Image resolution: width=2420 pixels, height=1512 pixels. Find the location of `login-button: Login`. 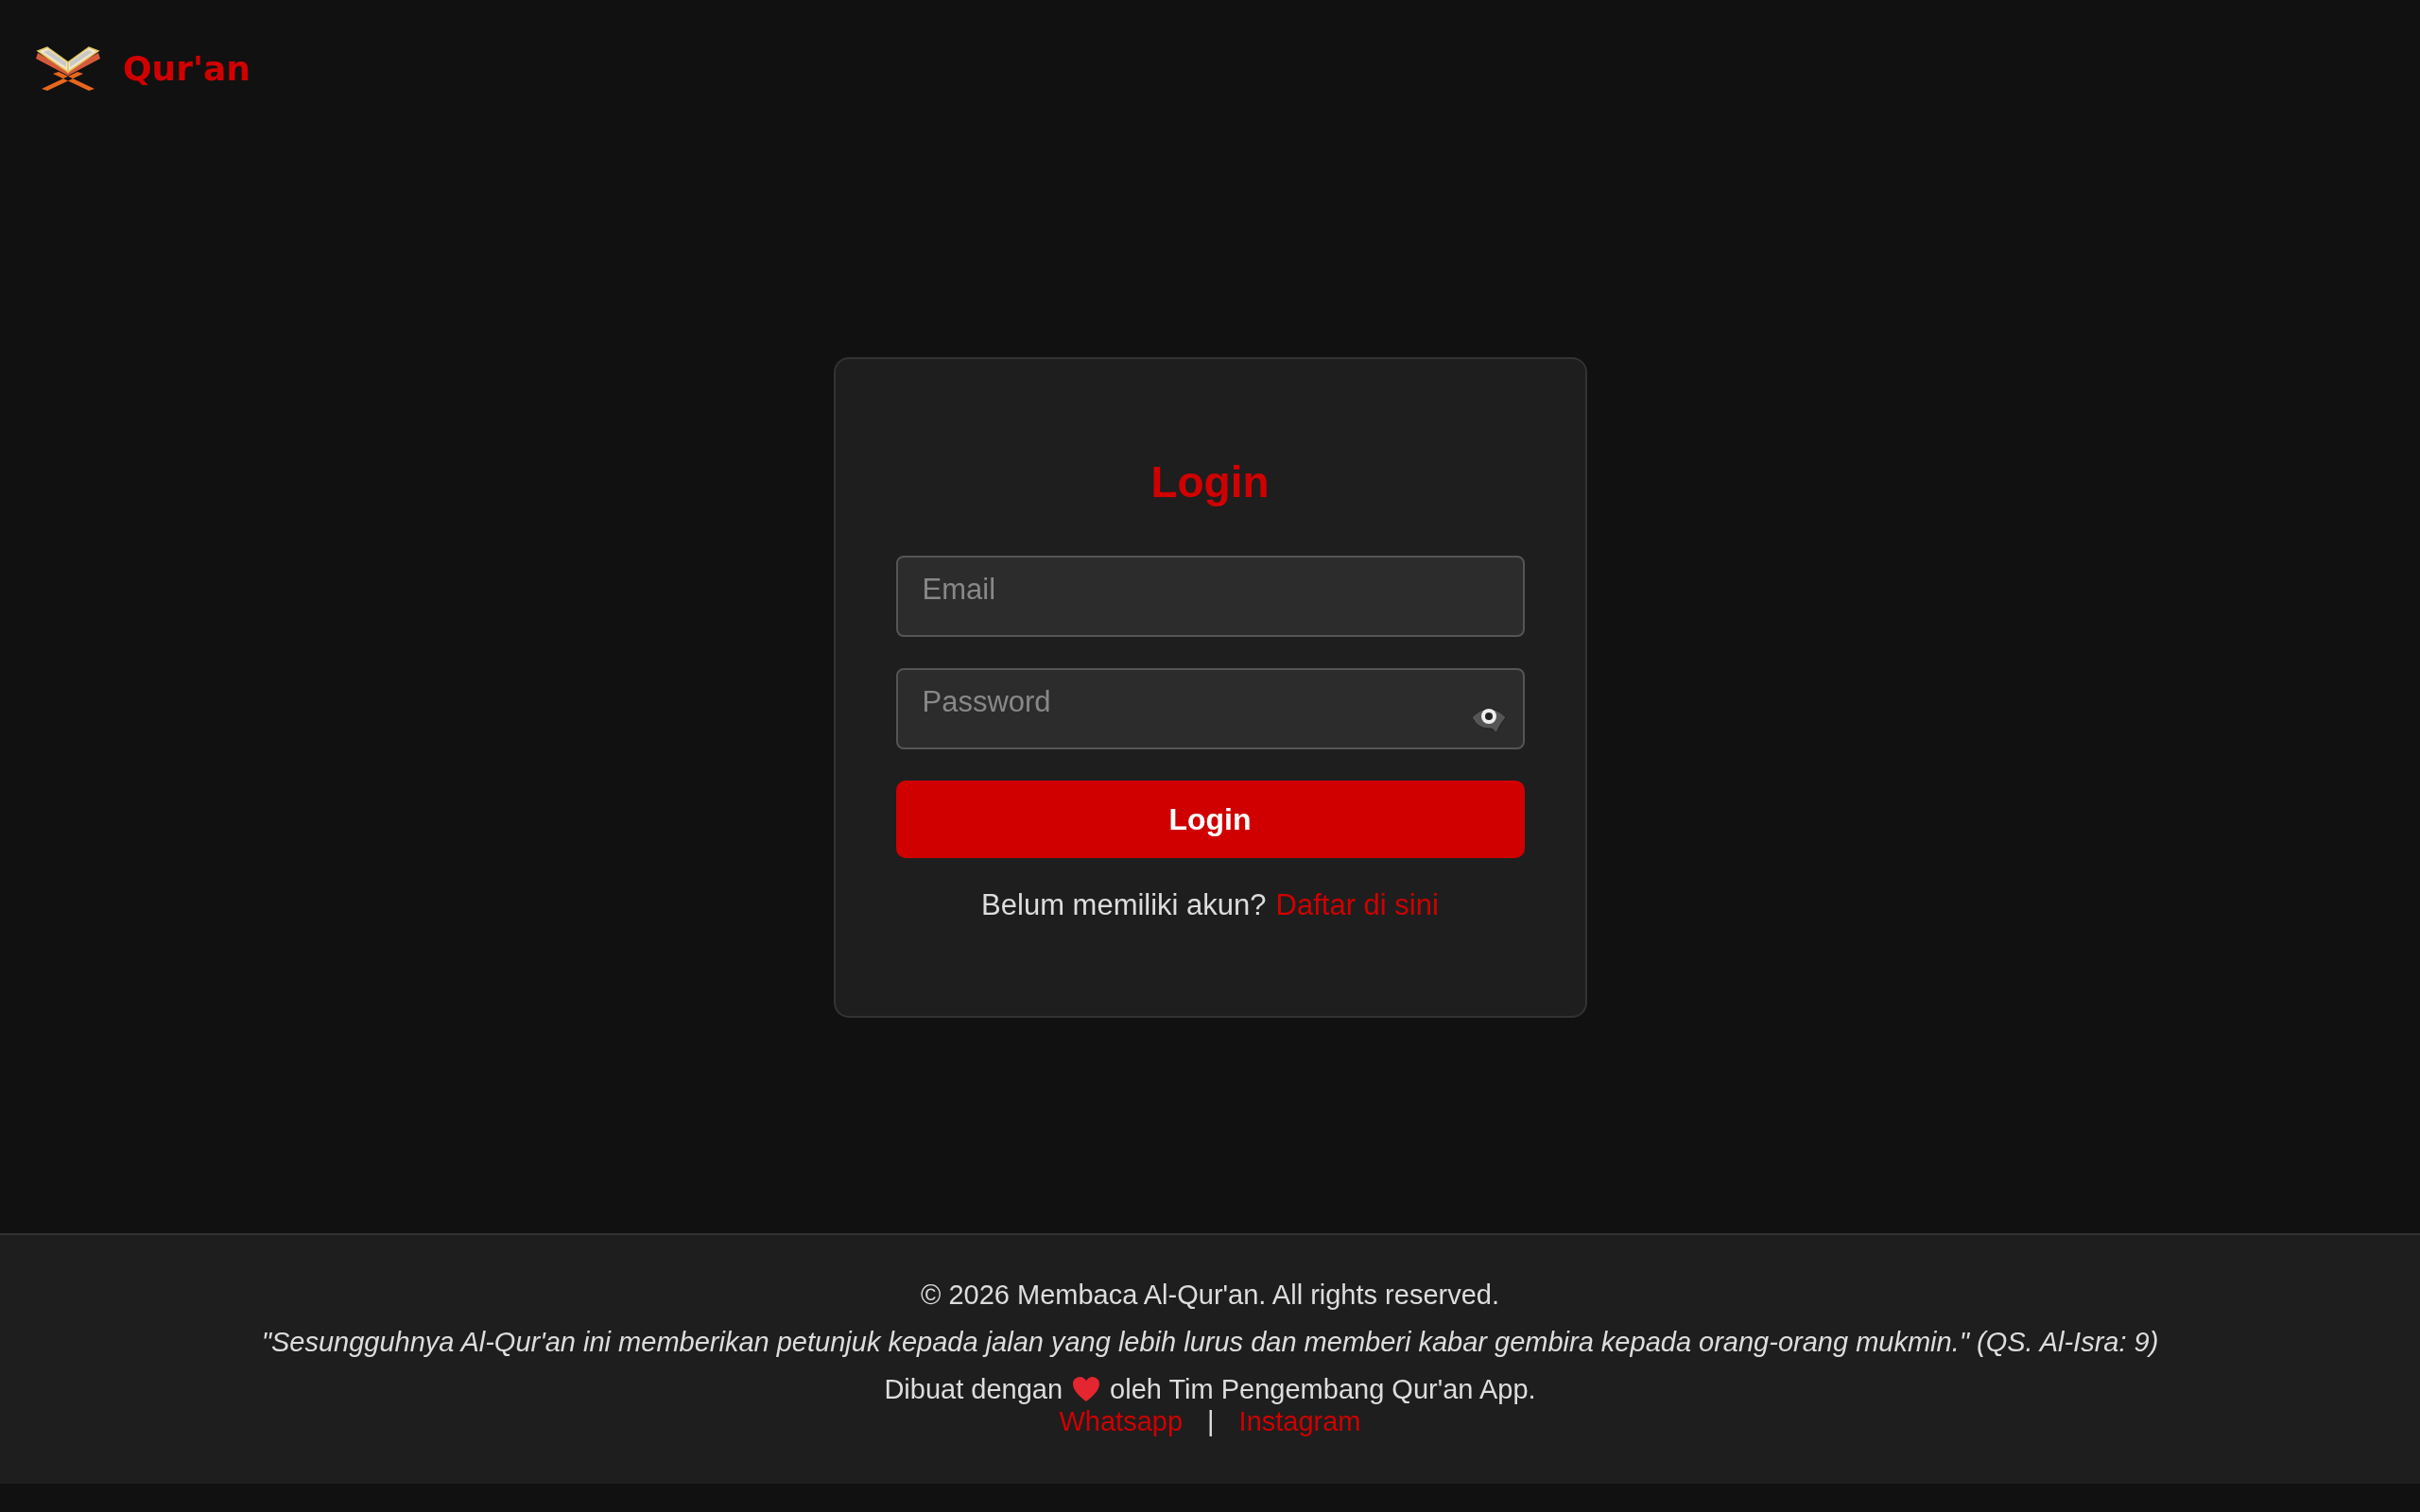

login-button: Login is located at coordinates (1210, 819).